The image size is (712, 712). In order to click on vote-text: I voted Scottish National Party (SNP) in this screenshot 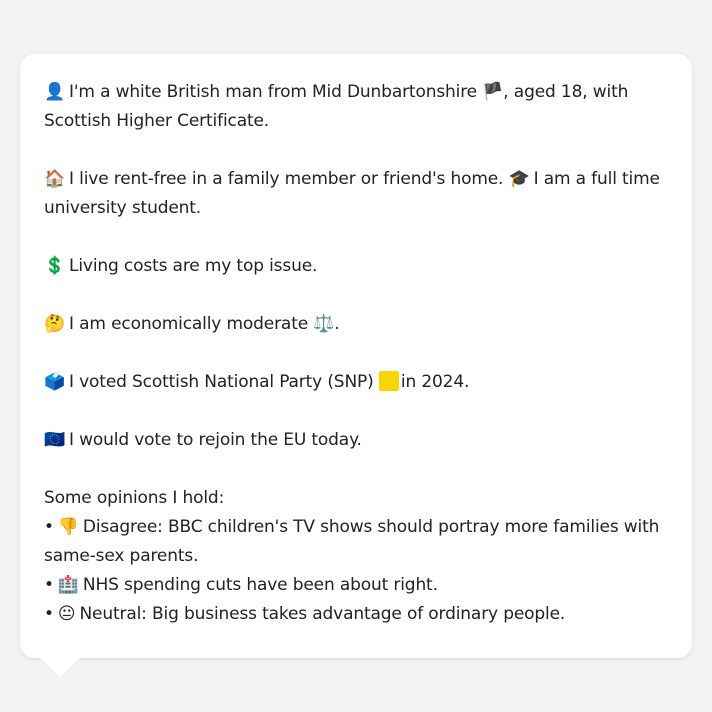, I will do `click(221, 382)`.